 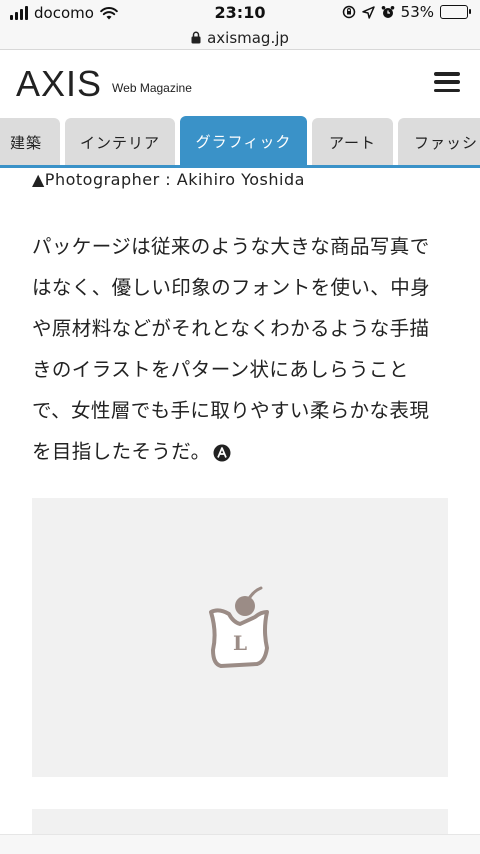 I want to click on lazy-load-logo-icon: L, so click(x=239, y=627).